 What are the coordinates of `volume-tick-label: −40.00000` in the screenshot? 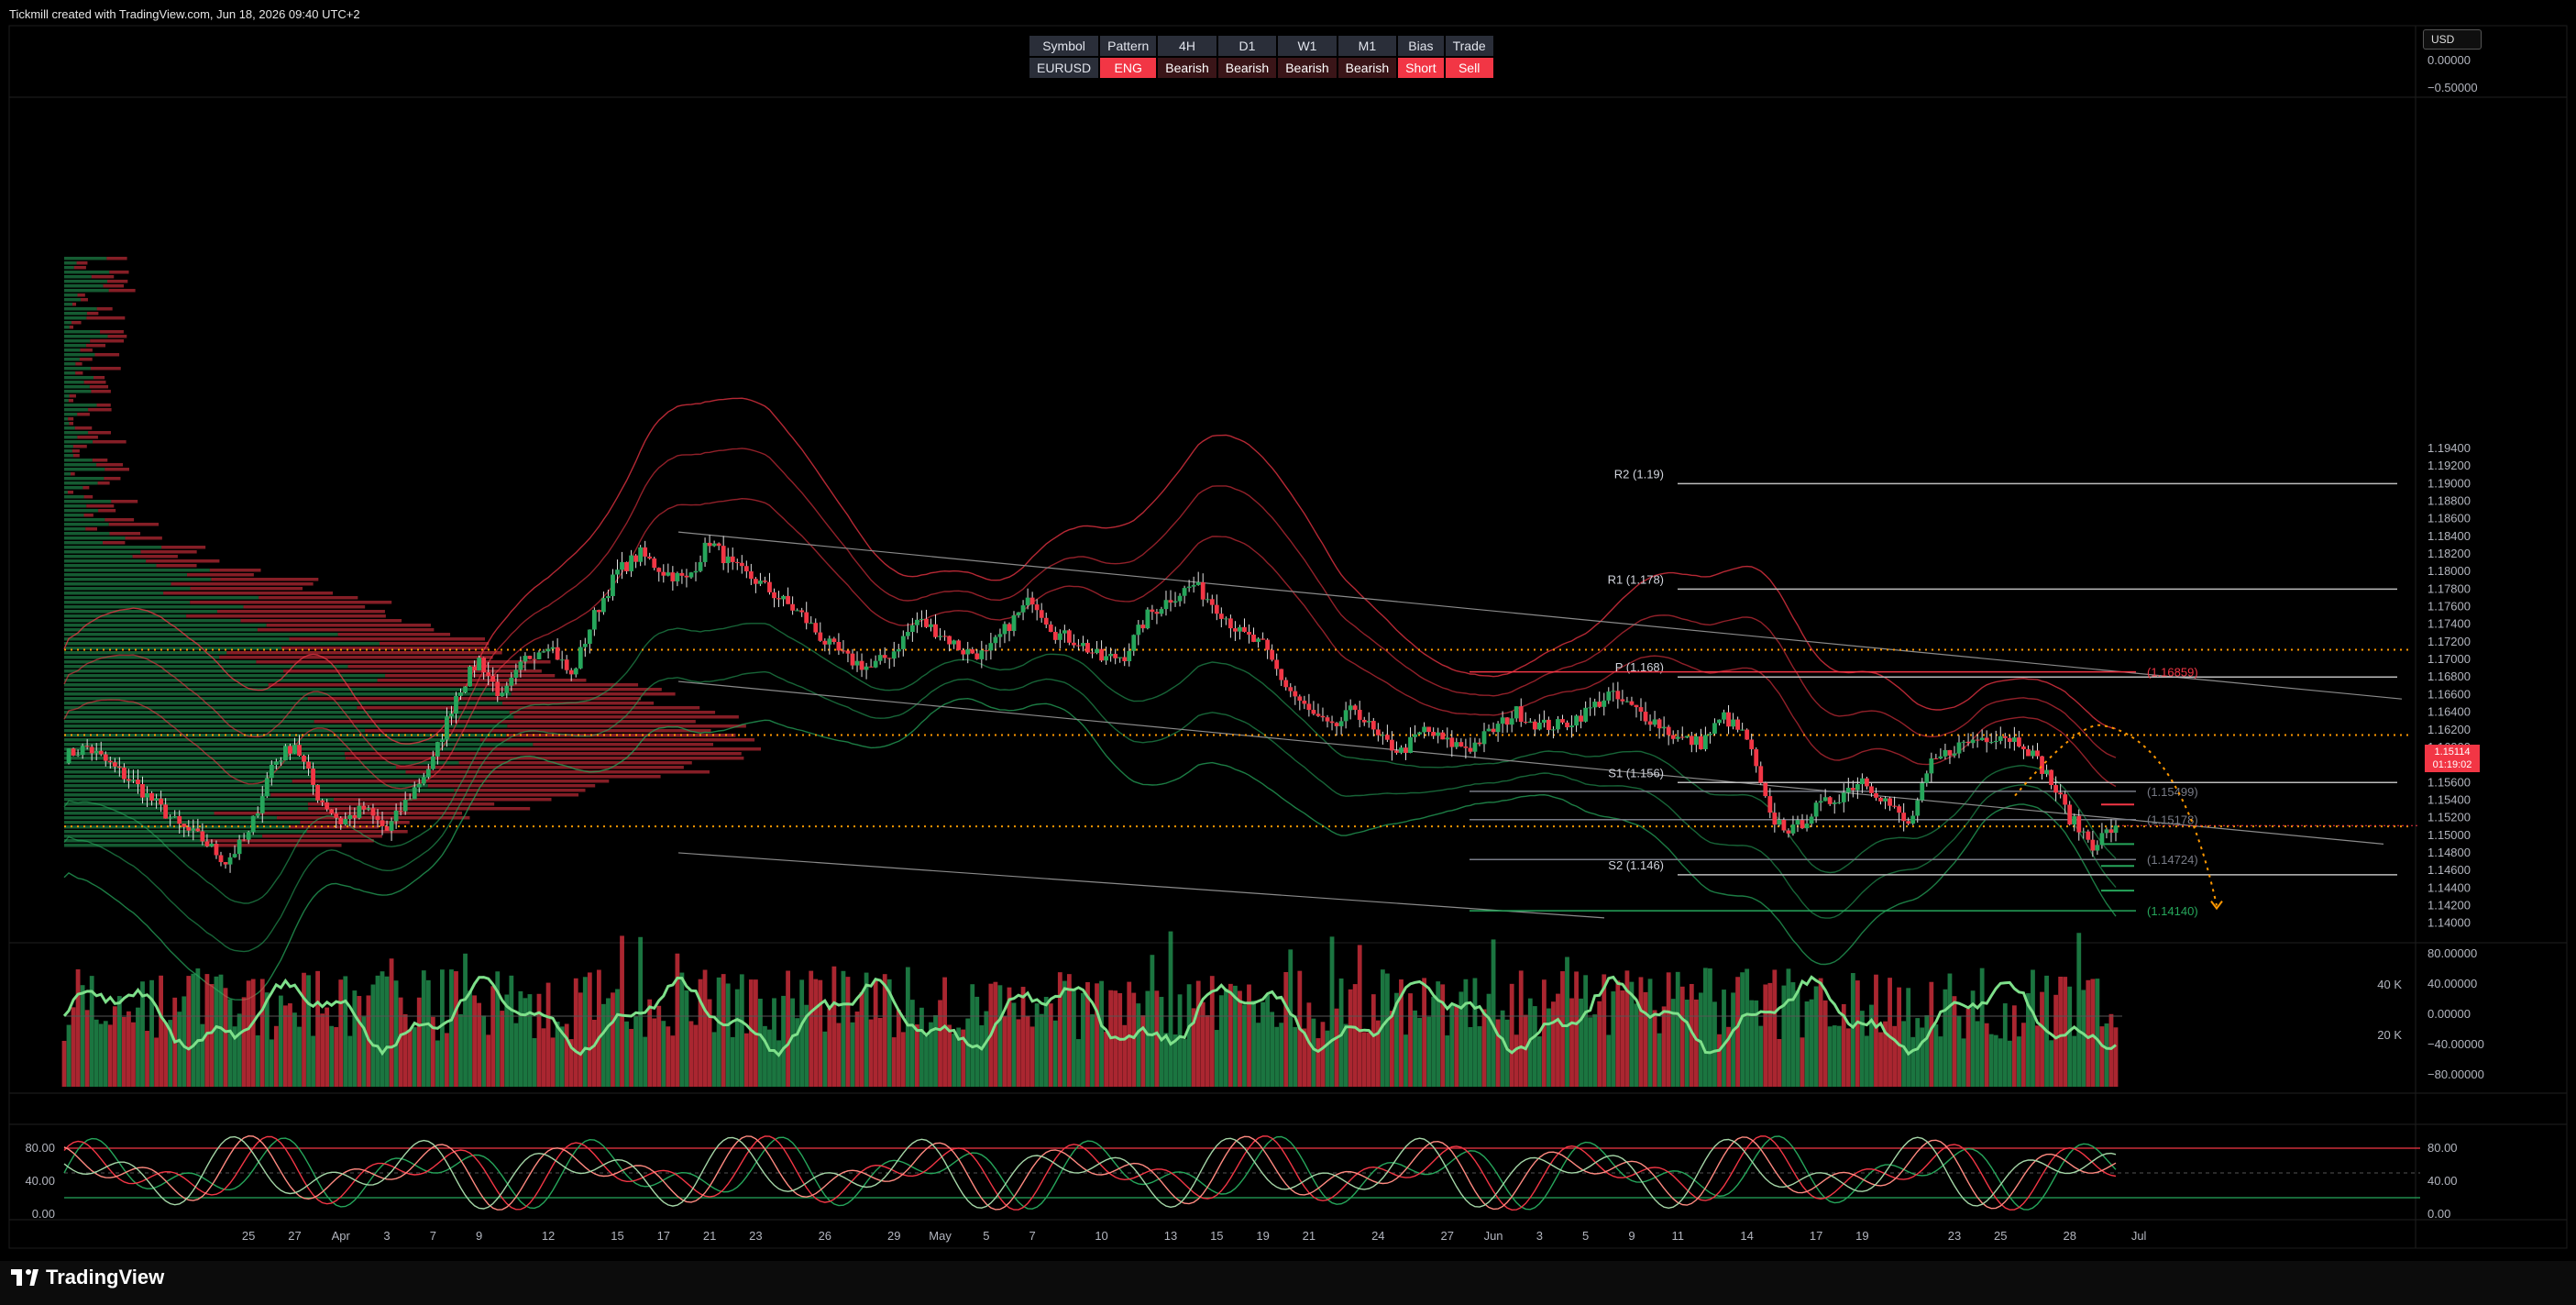 It's located at (2455, 1044).